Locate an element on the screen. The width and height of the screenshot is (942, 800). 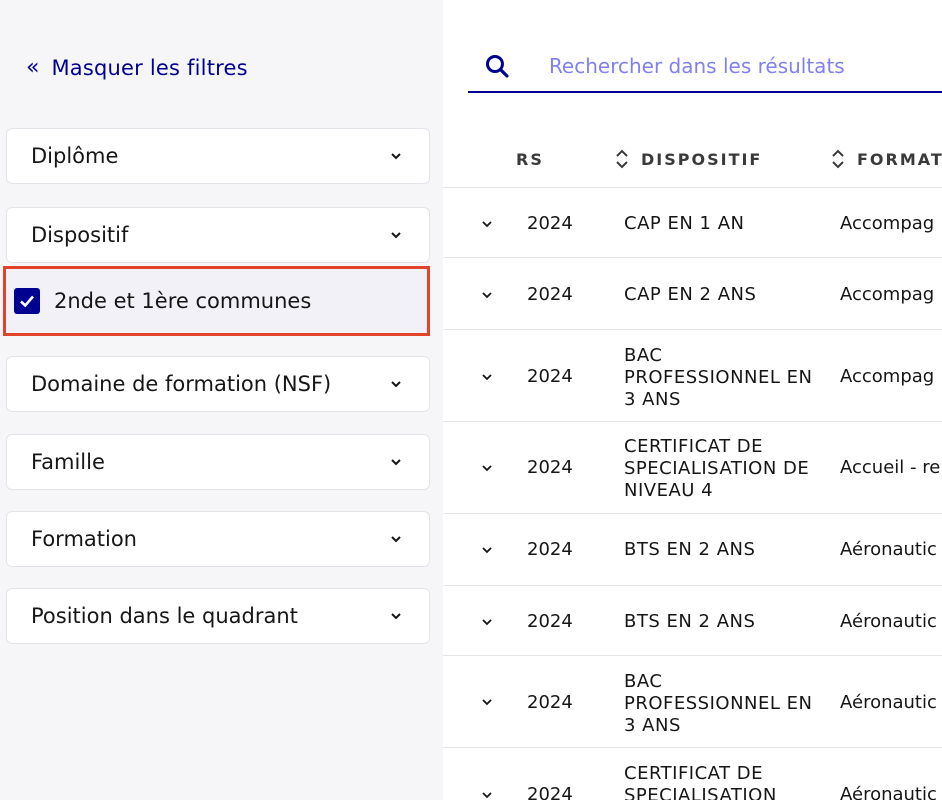
cell-dispositif: CAP EN 2 ANS is located at coordinates (690, 294).